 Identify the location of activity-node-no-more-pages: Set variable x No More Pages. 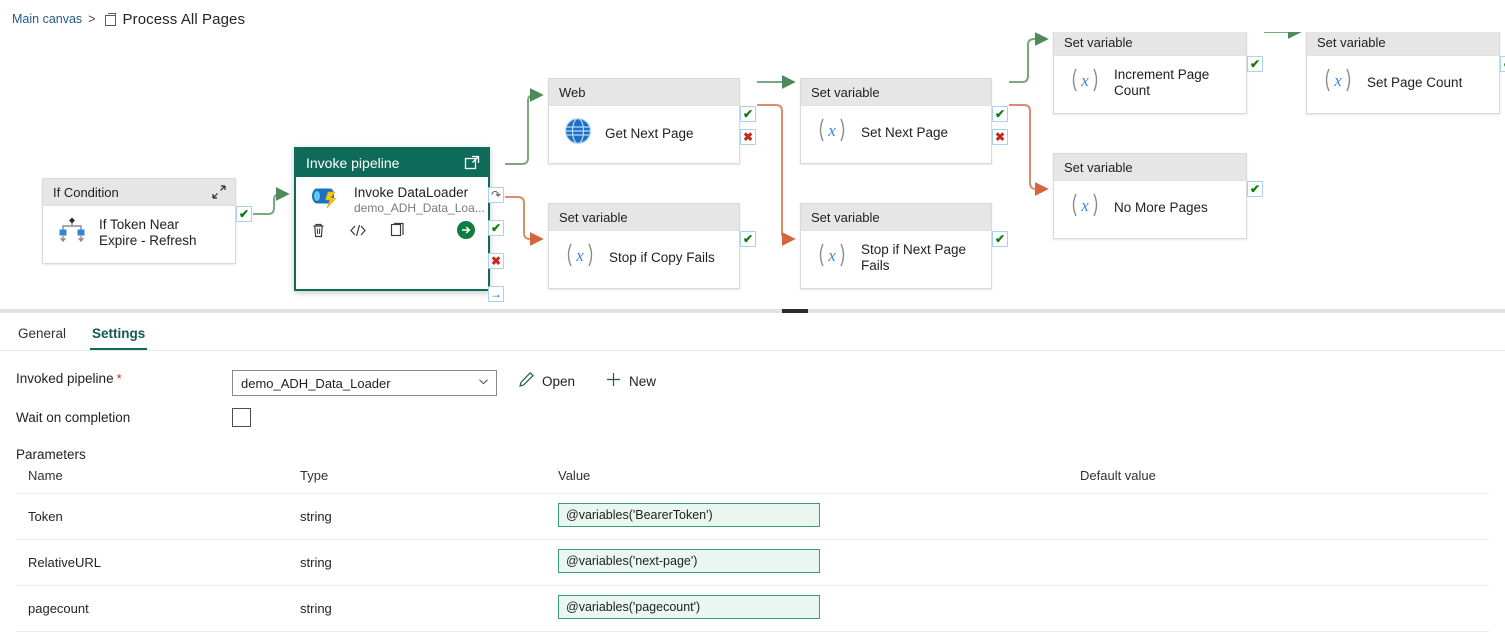
(1150, 196).